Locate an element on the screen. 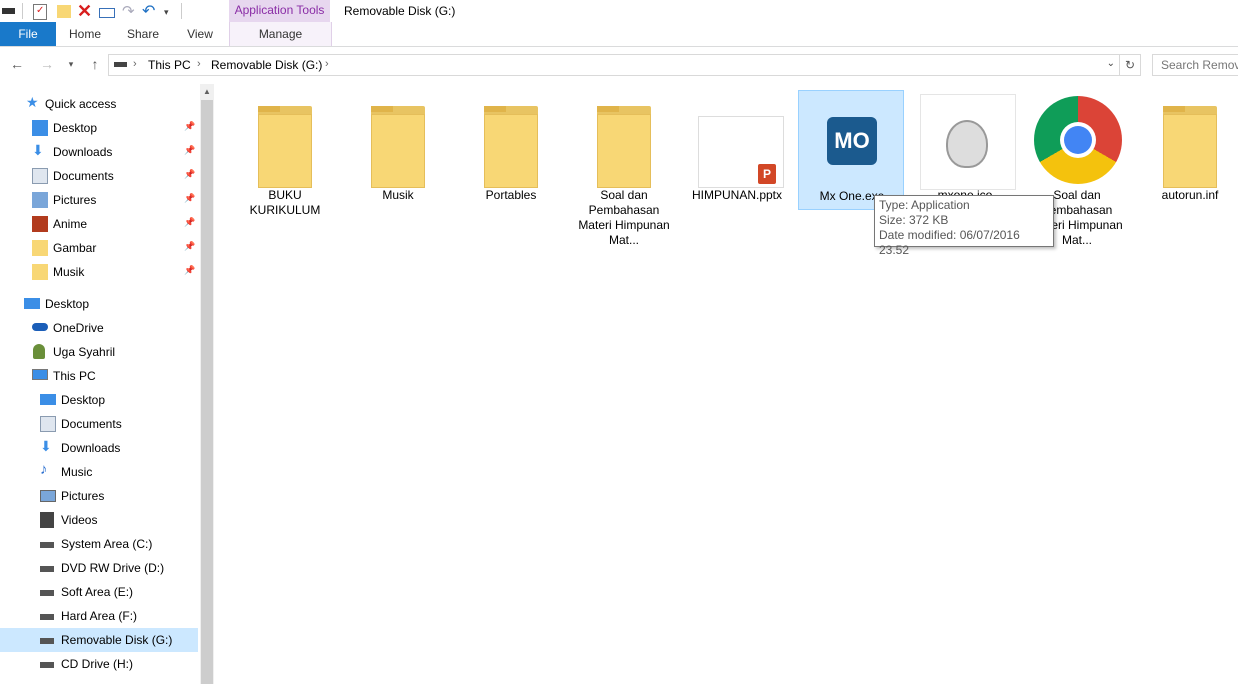  nav-quick-access: ★ Quick access is located at coordinates (99, 104).